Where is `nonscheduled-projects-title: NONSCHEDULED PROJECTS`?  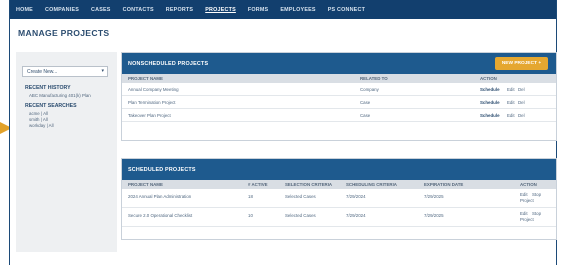
nonscheduled-projects-title: NONSCHEDULED PROJECTS is located at coordinates (168, 63).